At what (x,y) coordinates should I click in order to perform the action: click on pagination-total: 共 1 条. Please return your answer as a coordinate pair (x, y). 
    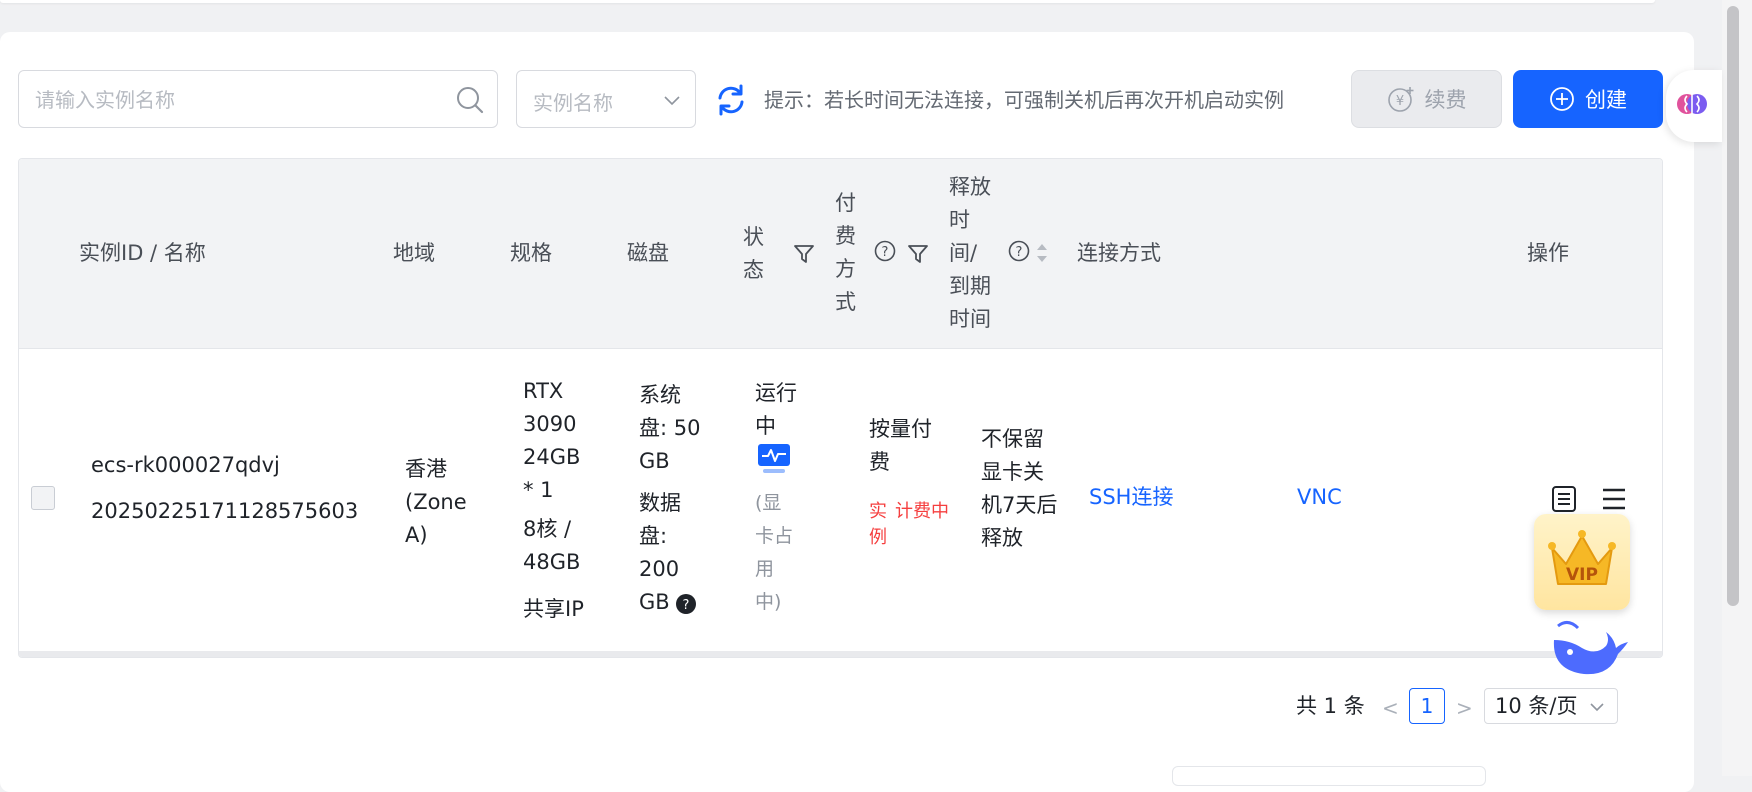
    Looking at the image, I should click on (1330, 706).